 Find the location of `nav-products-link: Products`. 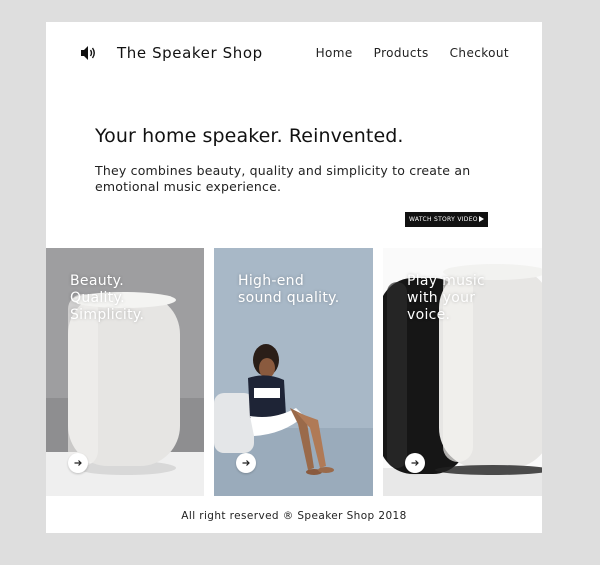

nav-products-link: Products is located at coordinates (401, 53).